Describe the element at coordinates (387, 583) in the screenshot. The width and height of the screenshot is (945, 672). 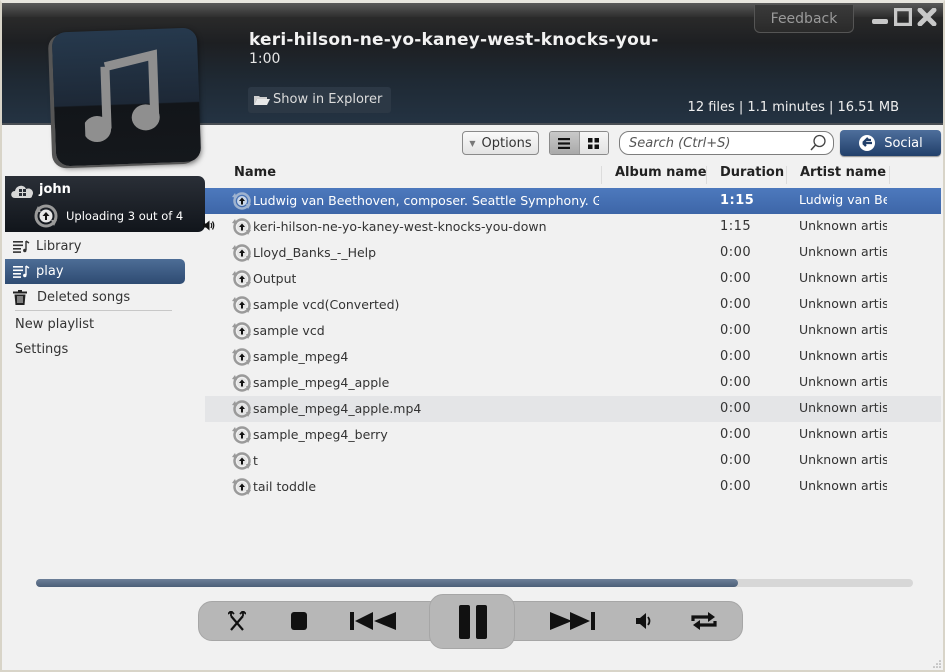
I see `seek-bar-fill` at that location.